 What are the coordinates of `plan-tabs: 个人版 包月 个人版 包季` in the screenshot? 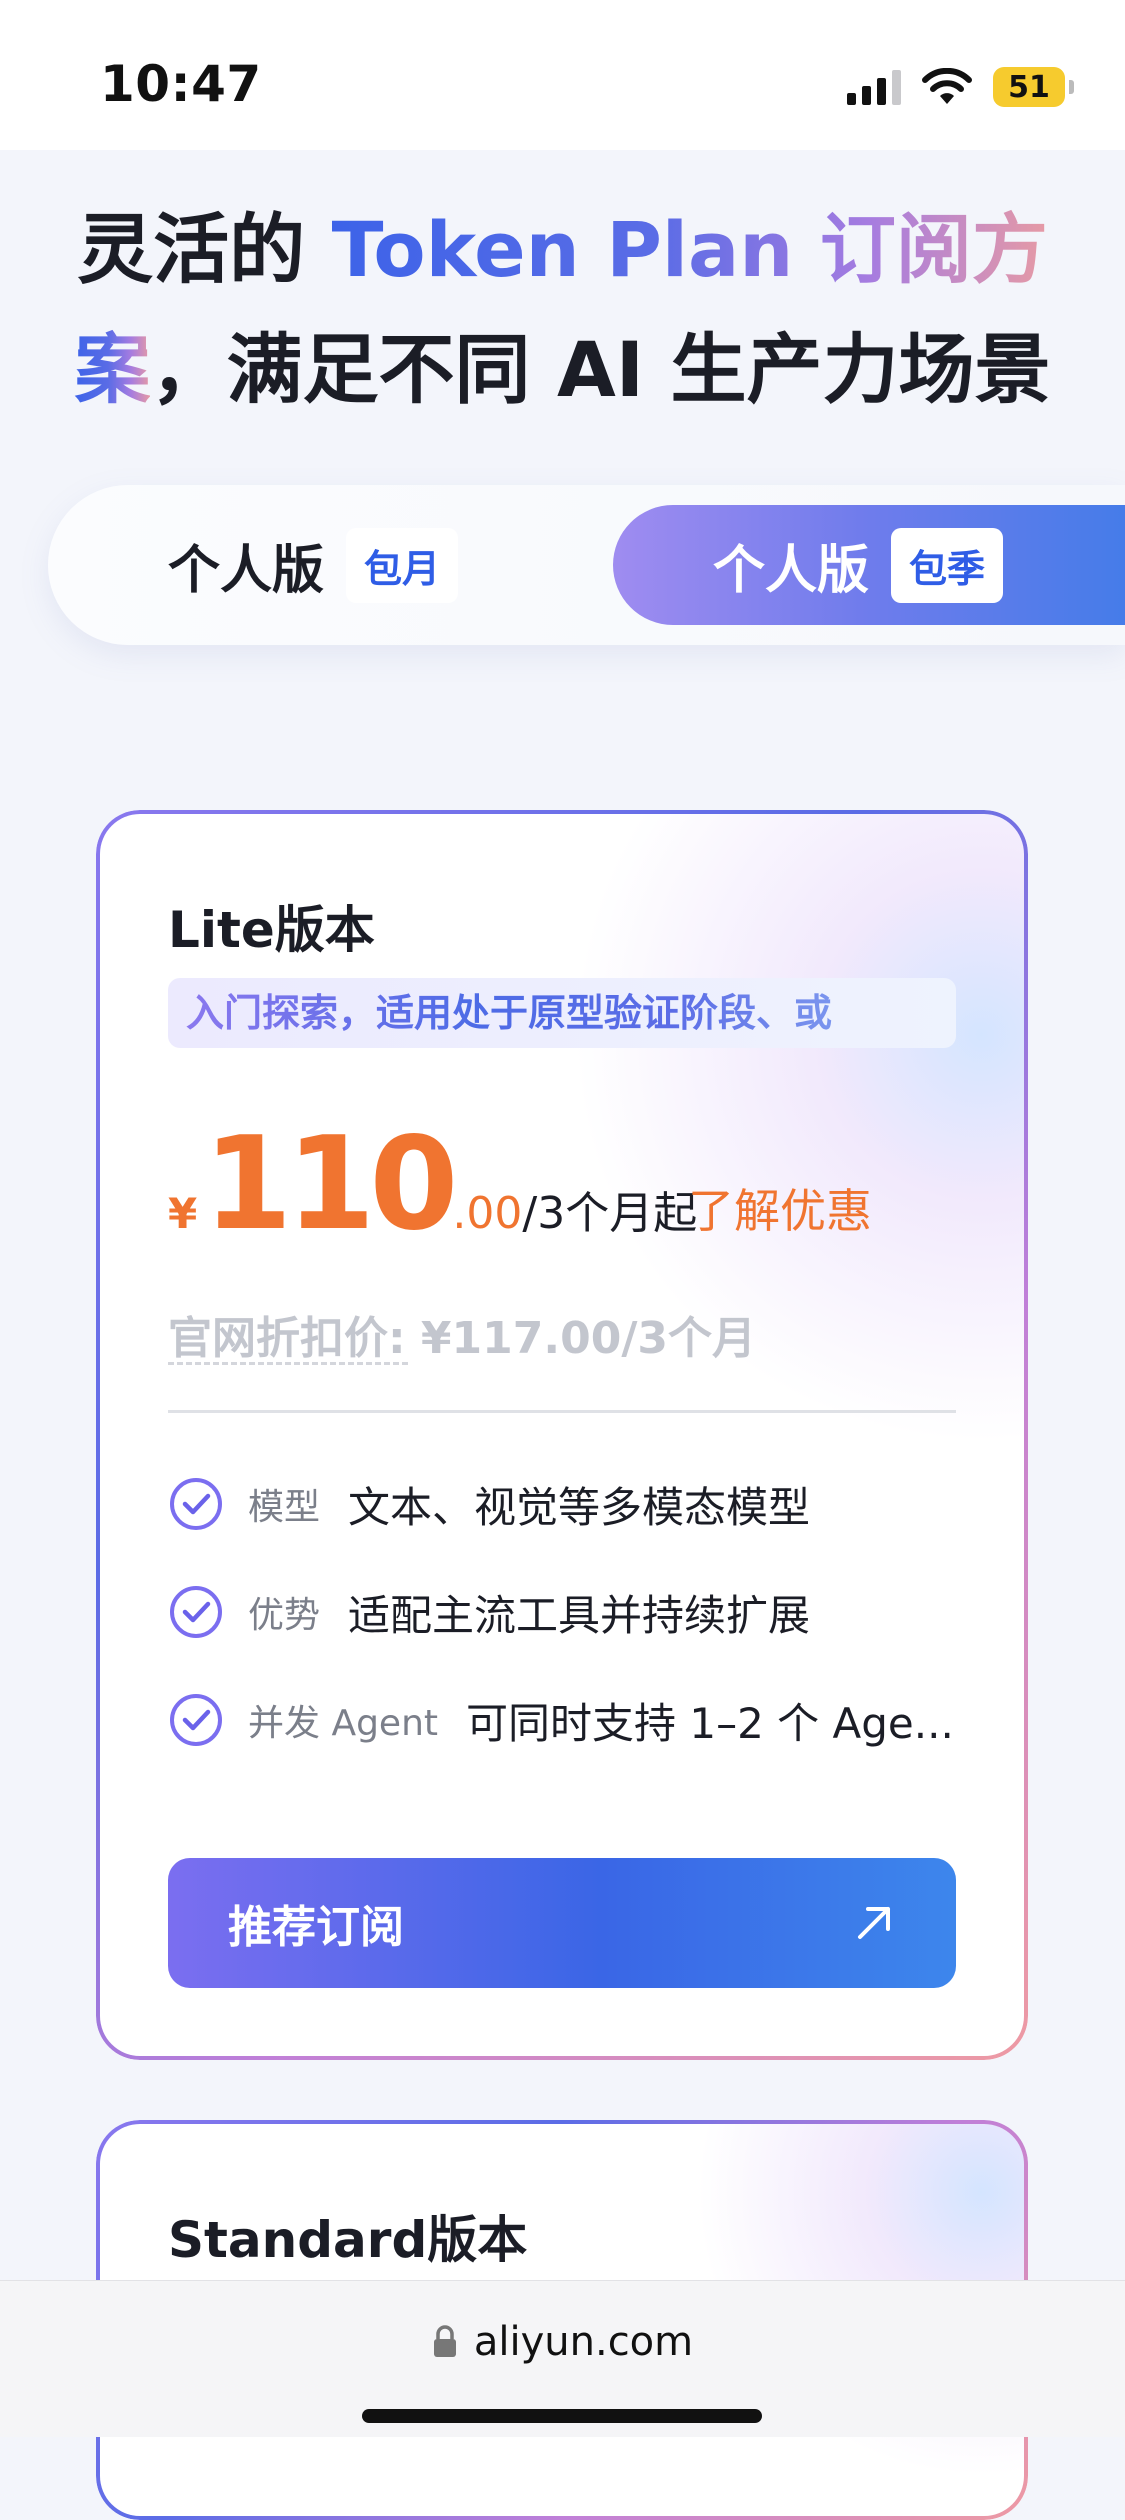 It's located at (586, 565).